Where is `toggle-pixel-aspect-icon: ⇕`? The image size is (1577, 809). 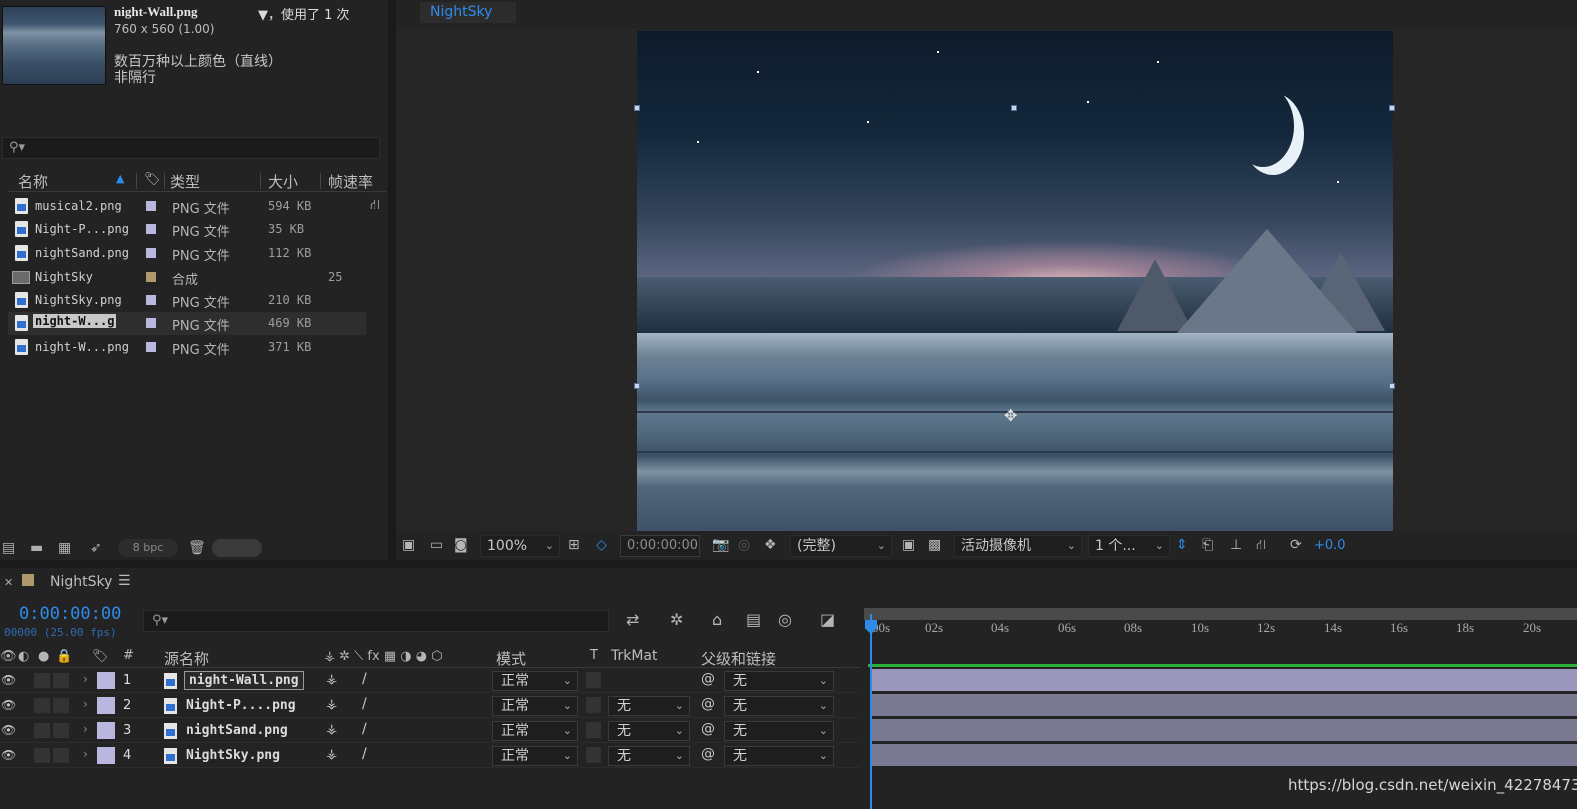 toggle-pixel-aspect-icon: ⇕ is located at coordinates (1182, 545).